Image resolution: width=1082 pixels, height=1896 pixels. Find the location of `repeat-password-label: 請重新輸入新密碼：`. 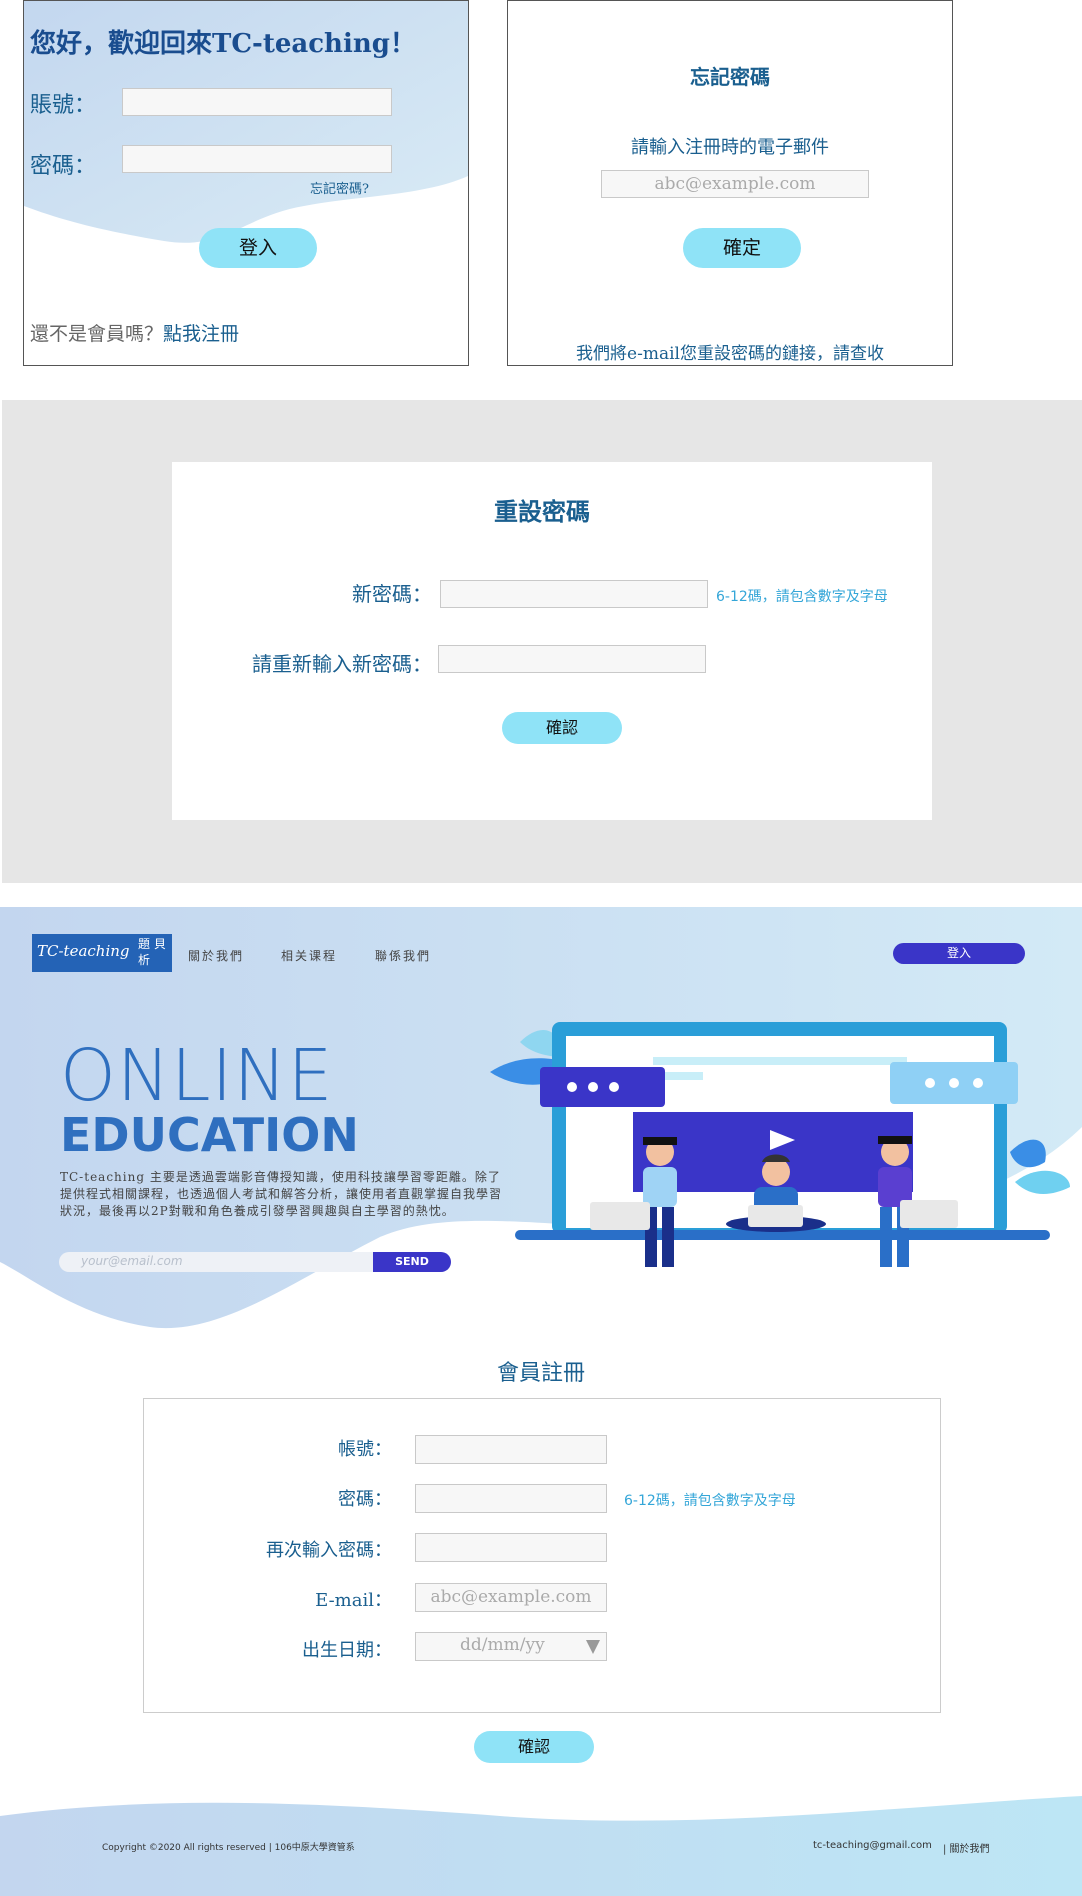

repeat-password-label: 請重新輸入新密碼： is located at coordinates (342, 664).